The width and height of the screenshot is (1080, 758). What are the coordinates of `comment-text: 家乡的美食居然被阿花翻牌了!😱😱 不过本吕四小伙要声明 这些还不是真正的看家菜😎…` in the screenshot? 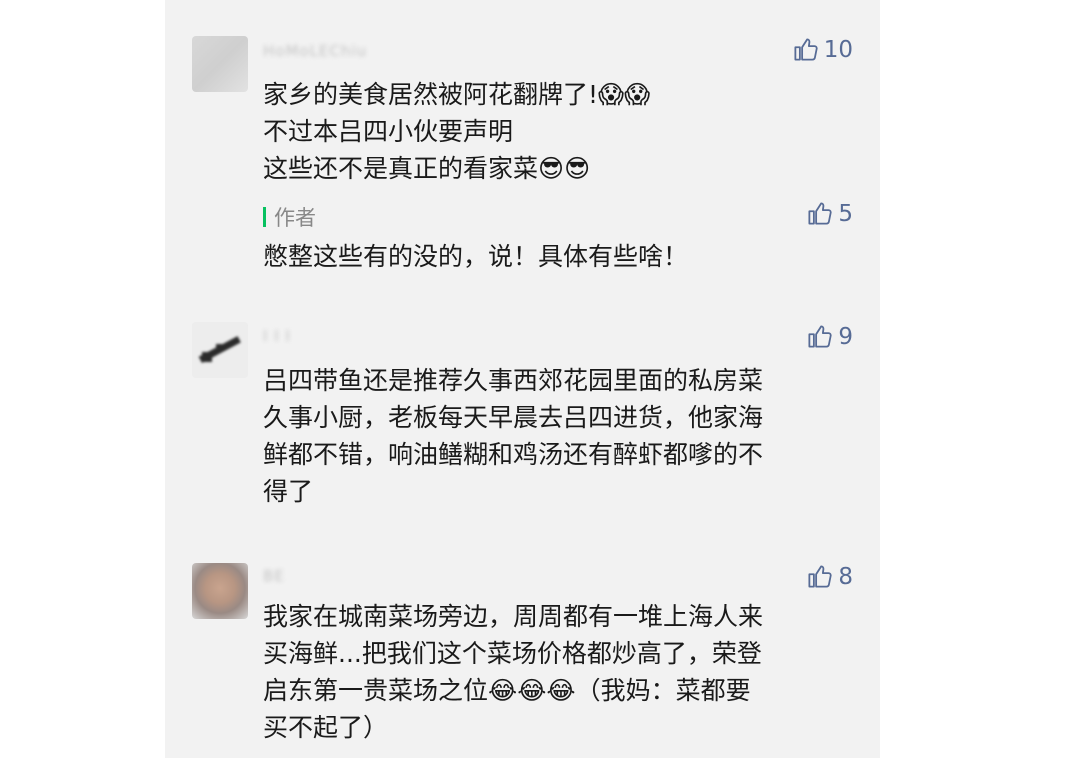 It's located at (558, 131).